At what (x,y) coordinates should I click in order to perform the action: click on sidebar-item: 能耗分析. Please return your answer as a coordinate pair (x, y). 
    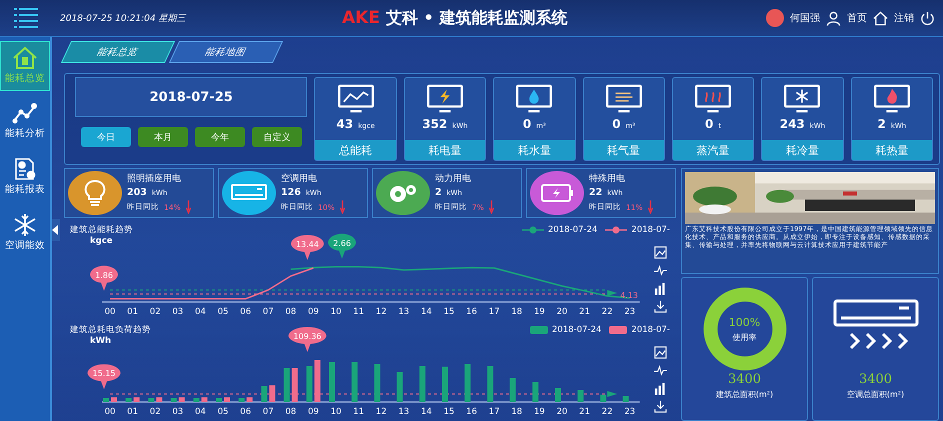
    Looking at the image, I should click on (25, 122).